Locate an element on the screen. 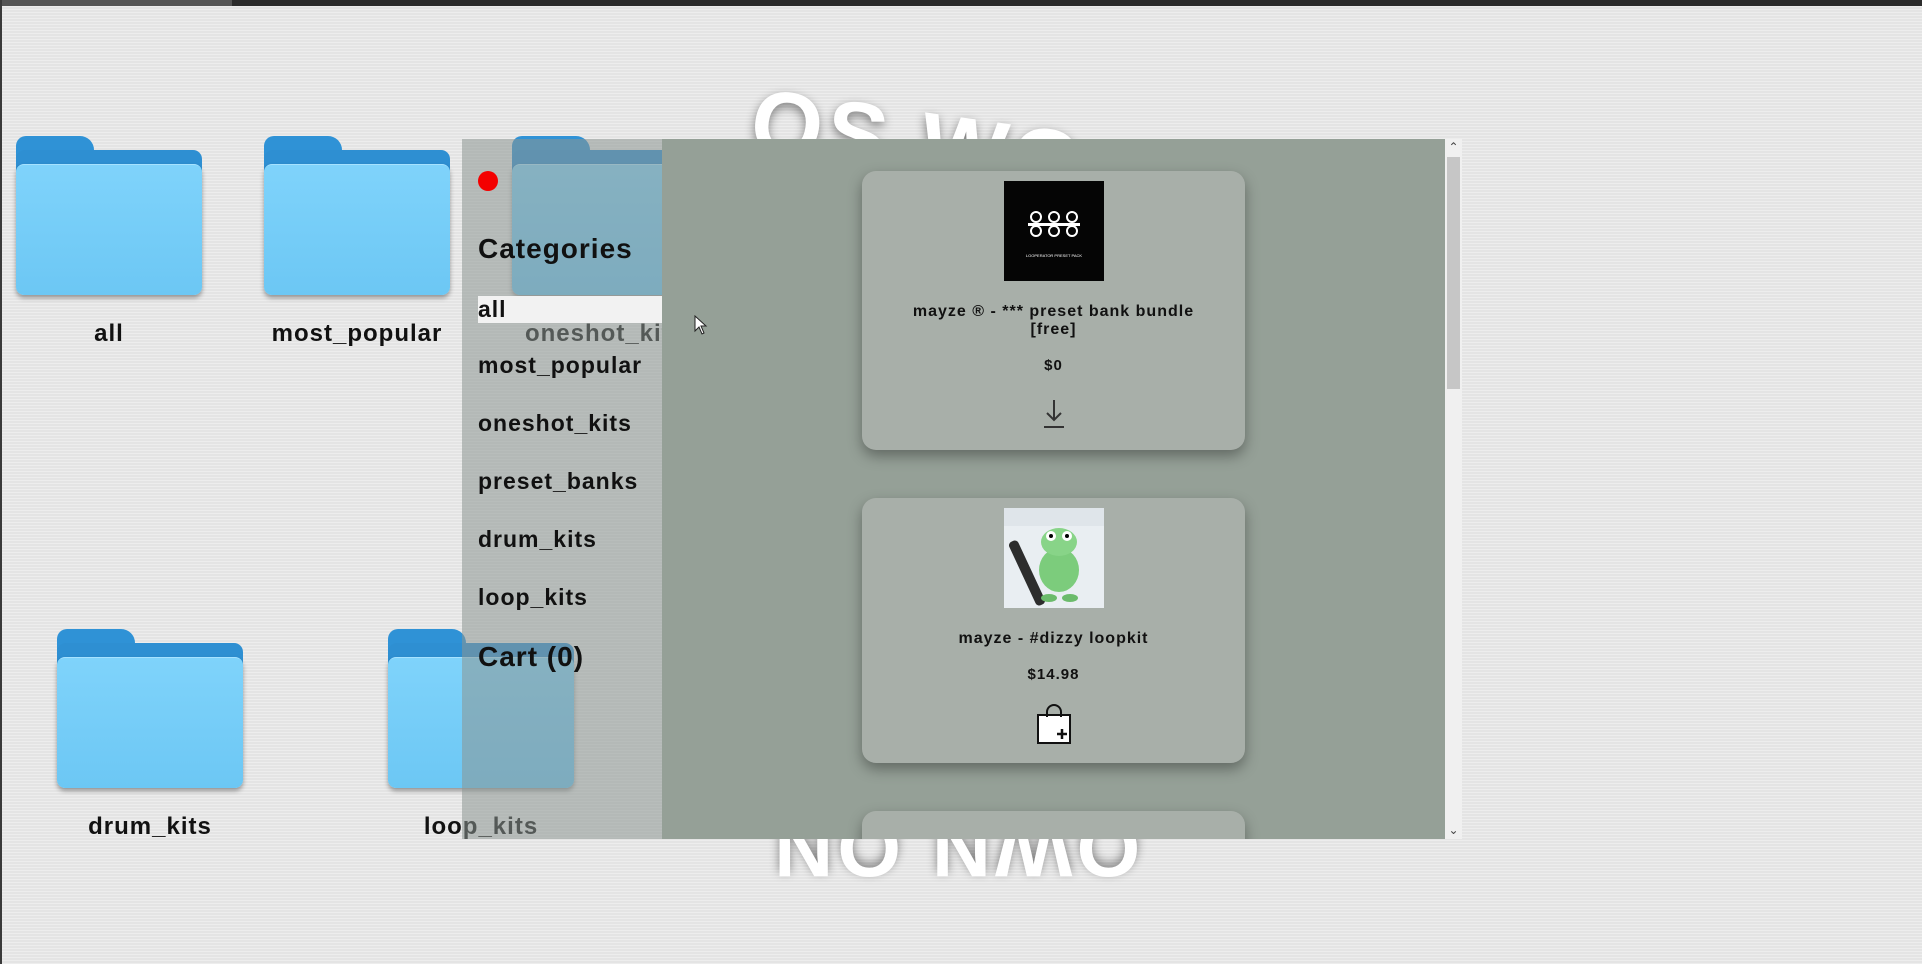  folder-most-popular: most_popular is located at coordinates (357, 242).